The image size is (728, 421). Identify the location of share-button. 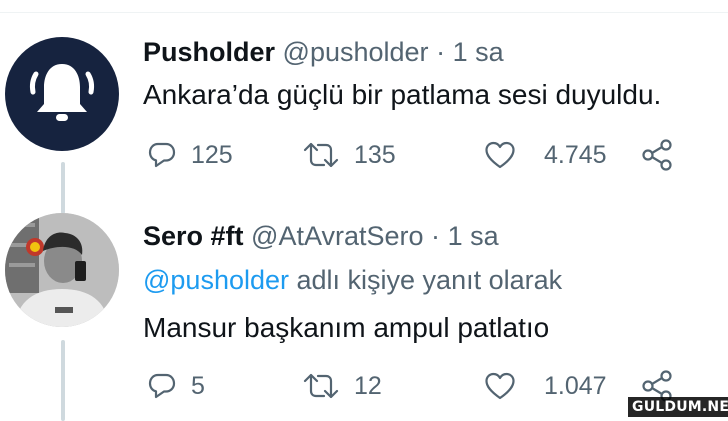
(658, 155).